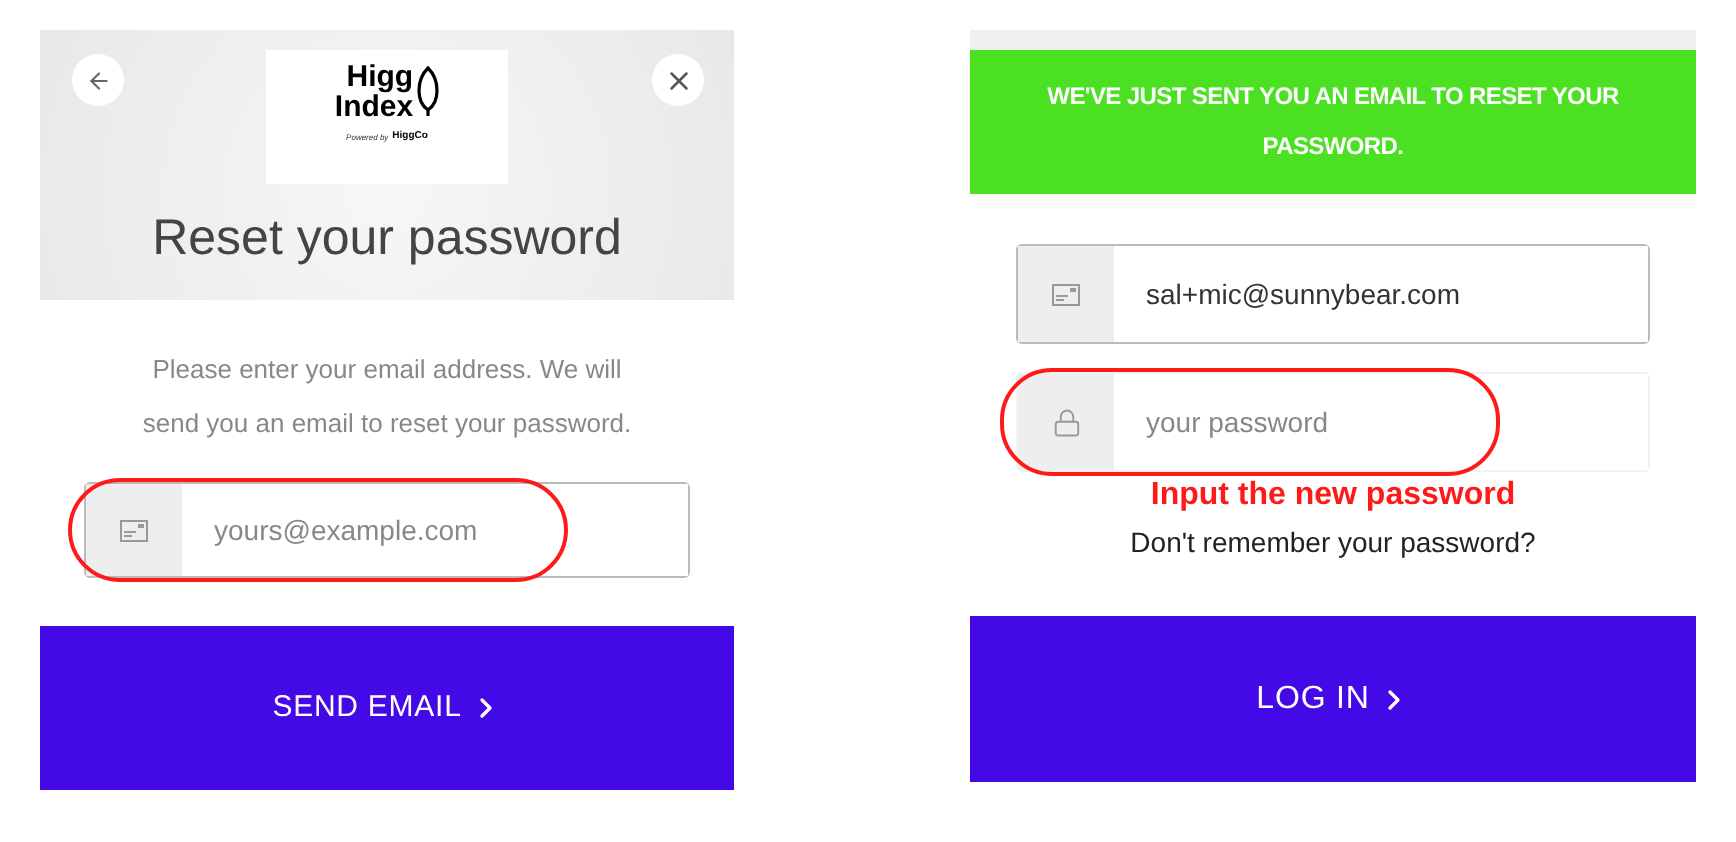  I want to click on back-button, so click(98, 80).